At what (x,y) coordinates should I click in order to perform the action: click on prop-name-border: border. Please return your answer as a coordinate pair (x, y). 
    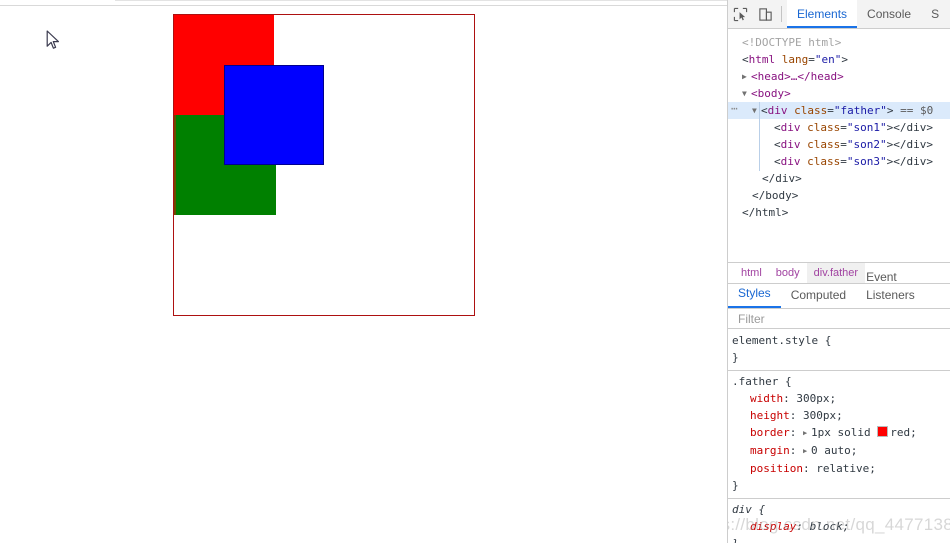
    Looking at the image, I should click on (770, 432).